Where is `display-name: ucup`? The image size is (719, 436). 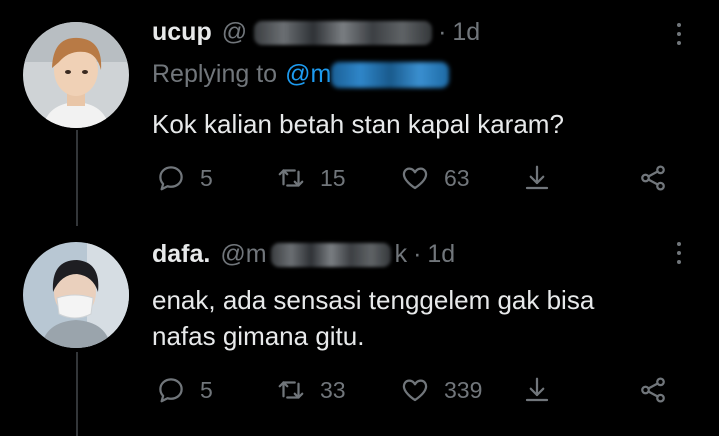 display-name: ucup is located at coordinates (182, 32).